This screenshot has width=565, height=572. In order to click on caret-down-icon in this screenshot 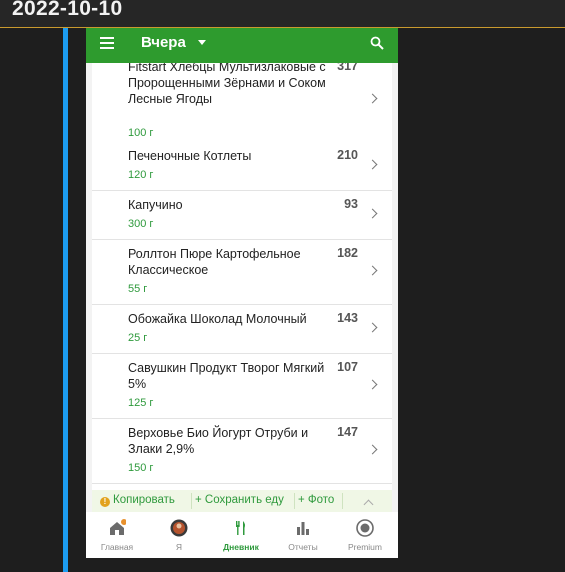, I will do `click(202, 42)`.